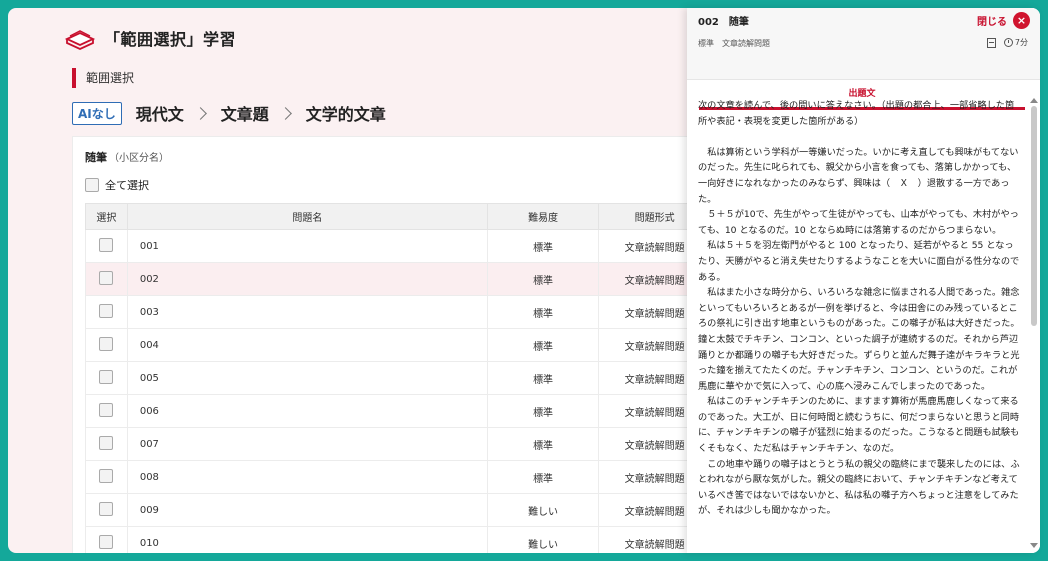 The height and width of the screenshot is (561, 1048). I want to click on category-subtitle: （小区分名）, so click(139, 158).